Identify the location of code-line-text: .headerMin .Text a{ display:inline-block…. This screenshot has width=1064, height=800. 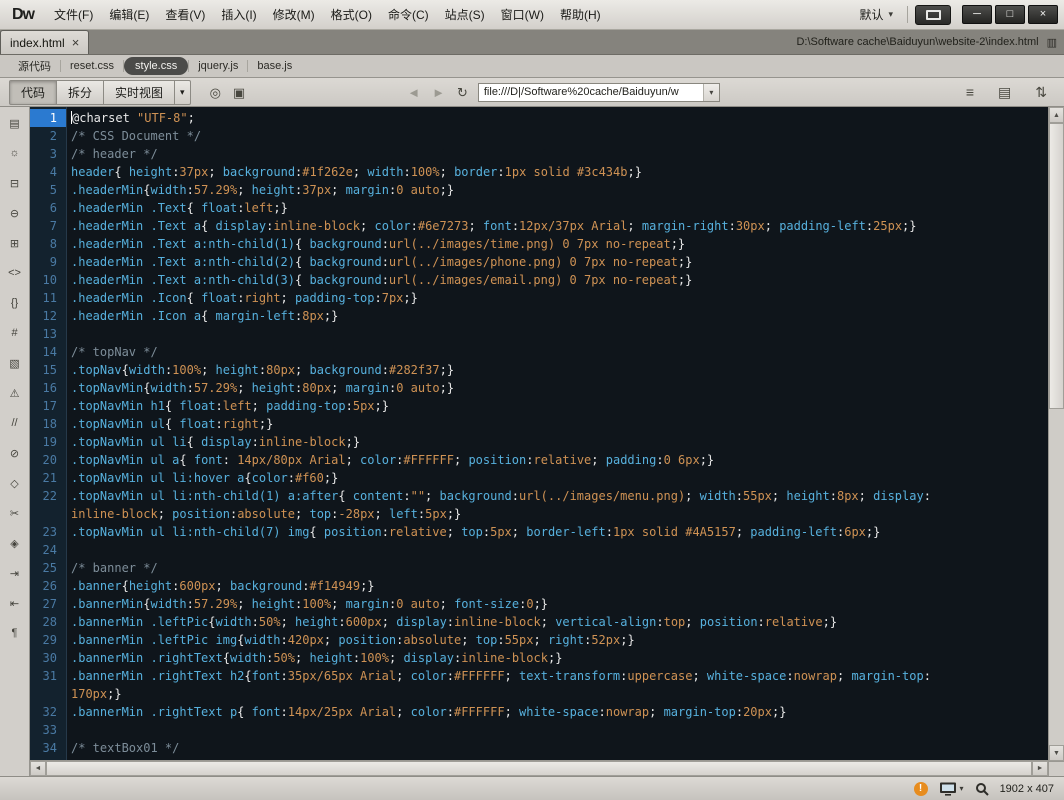
(523, 226).